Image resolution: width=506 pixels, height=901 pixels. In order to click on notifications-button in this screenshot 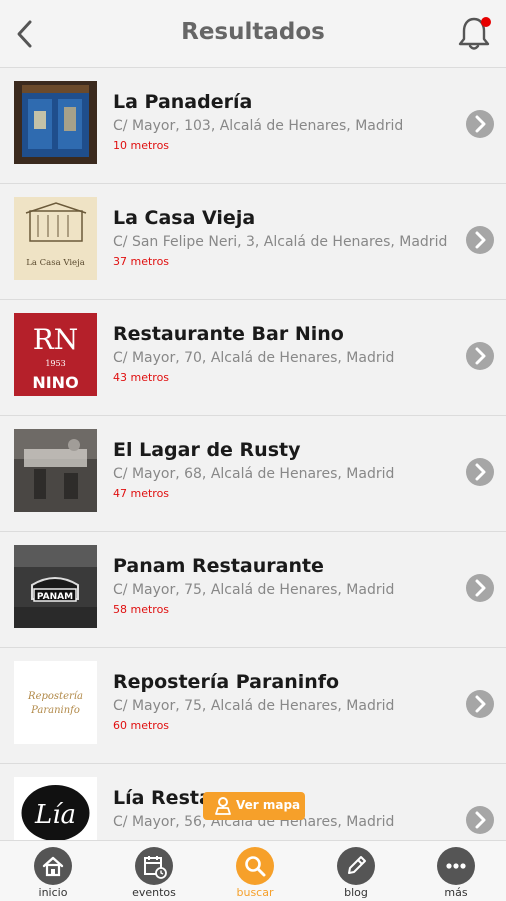, I will do `click(474, 33)`.